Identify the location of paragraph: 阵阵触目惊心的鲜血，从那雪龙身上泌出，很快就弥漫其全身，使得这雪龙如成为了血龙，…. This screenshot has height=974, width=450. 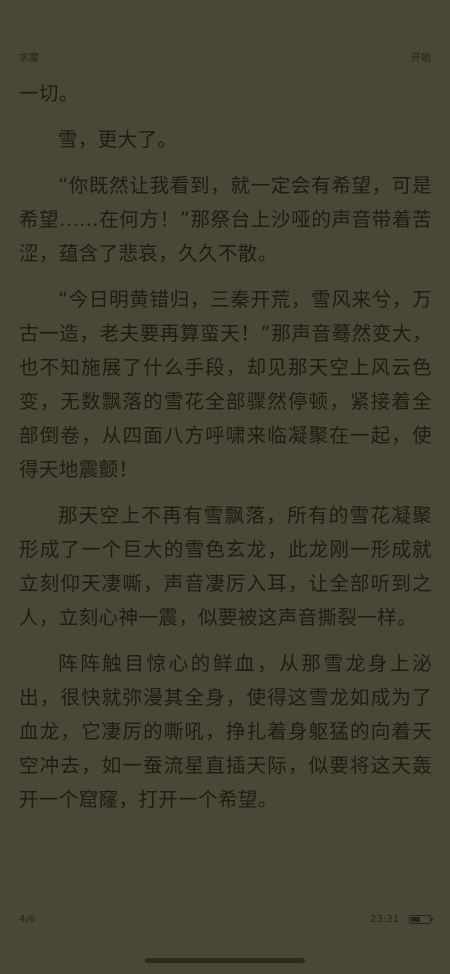
(225, 731).